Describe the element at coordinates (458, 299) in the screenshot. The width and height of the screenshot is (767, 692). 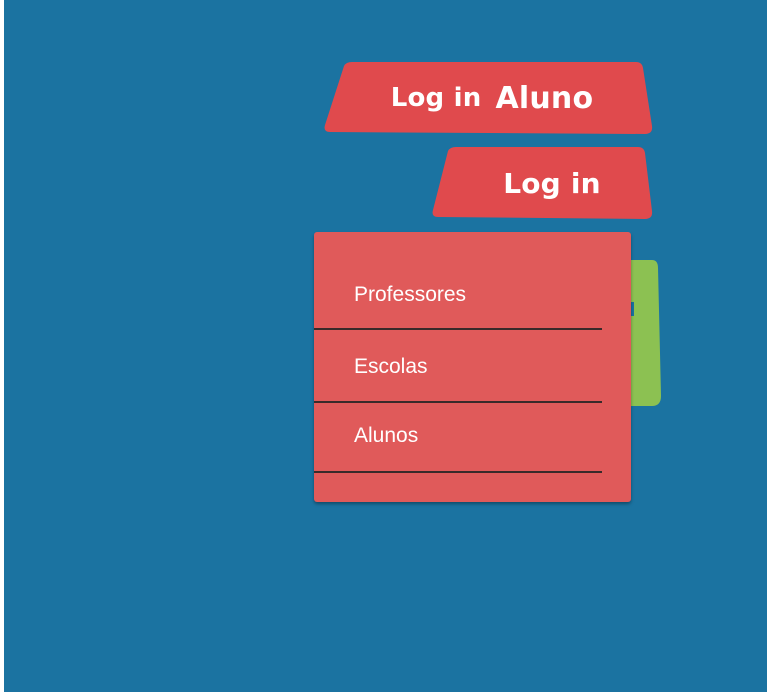
I see `menu-item-professores: Professores` at that location.